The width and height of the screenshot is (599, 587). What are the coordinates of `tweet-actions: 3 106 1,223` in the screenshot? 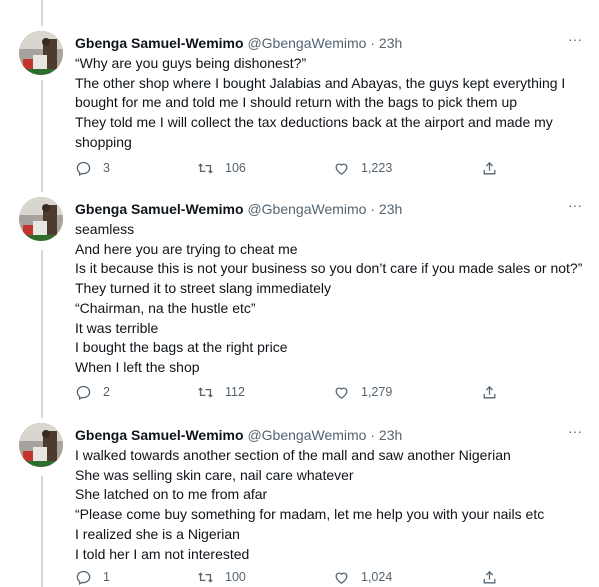 It's located at (330, 168).